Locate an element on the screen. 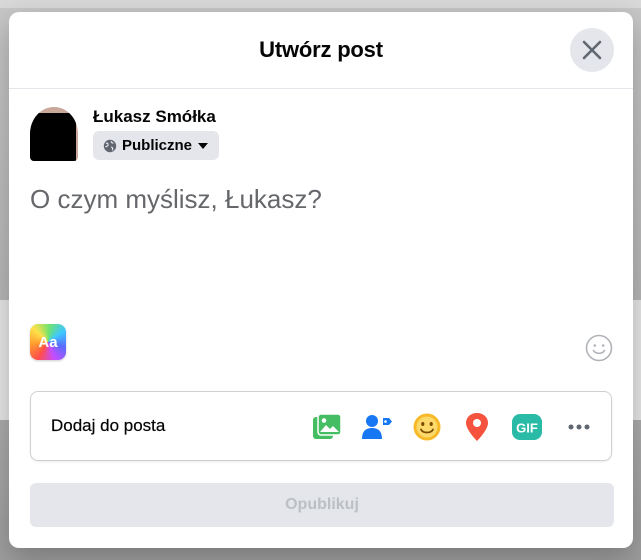 This screenshot has height=560, width=641. globe-icon is located at coordinates (110, 145).